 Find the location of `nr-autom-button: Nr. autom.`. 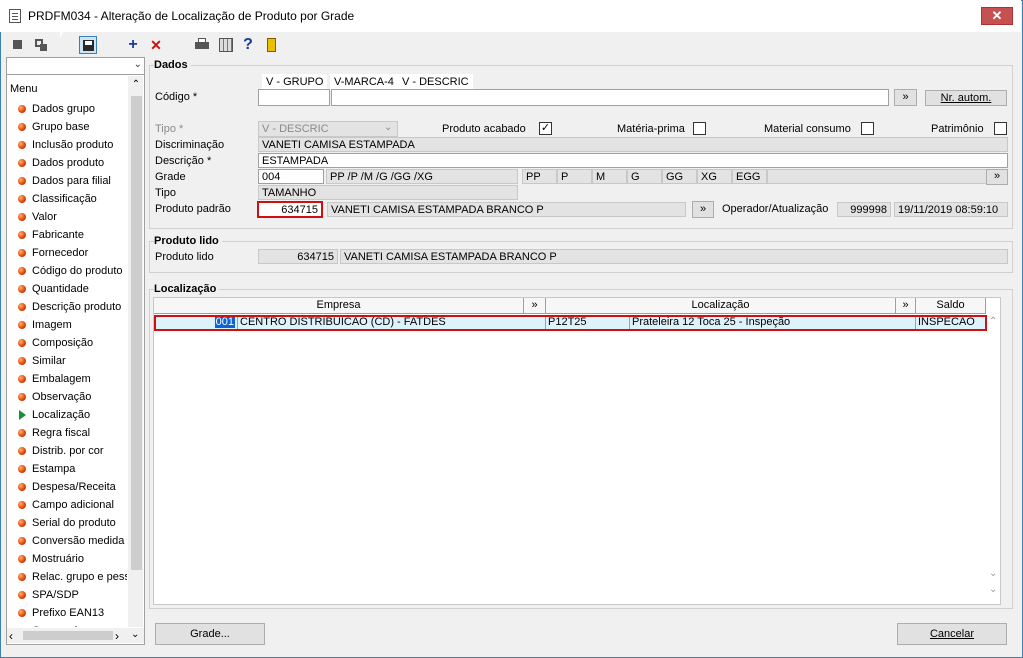

nr-autom-button: Nr. autom. is located at coordinates (966, 98).